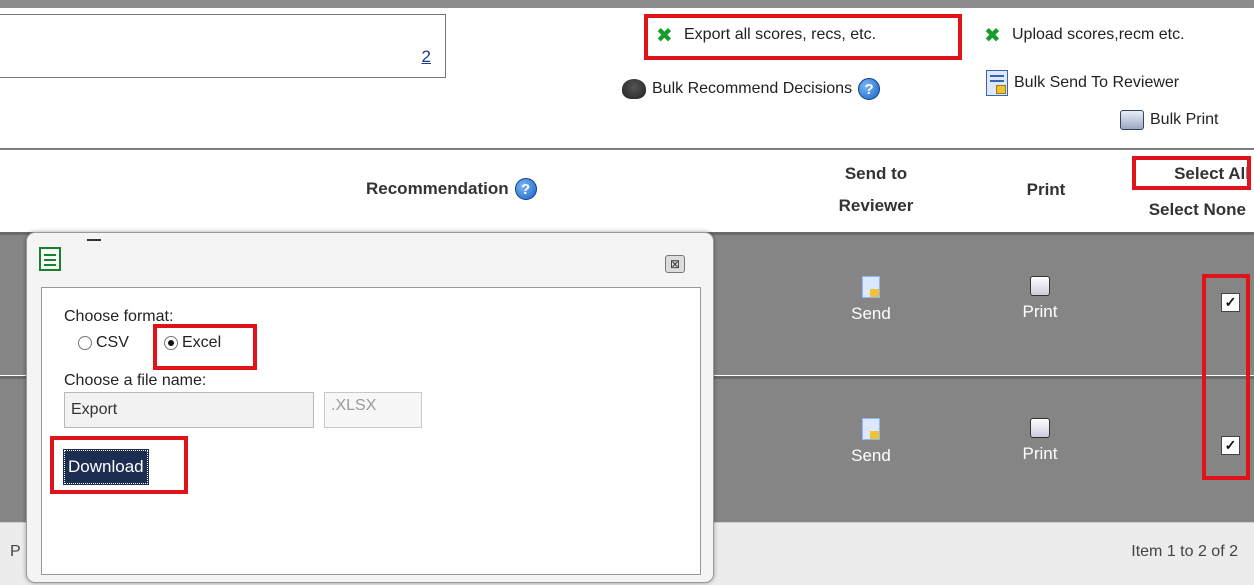 The image size is (1254, 585). I want to click on csv-radio-option: CSV, so click(103, 343).